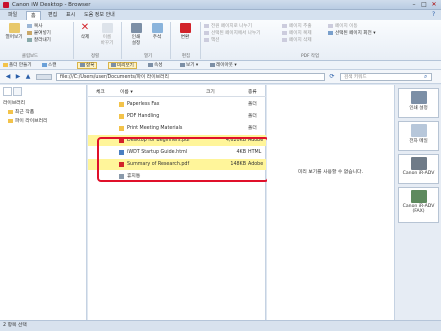 This screenshot has height=331, width=441. What do you see at coordinates (100, 93) in the screenshot?
I see `column-check: 체크` at bounding box center [100, 93].